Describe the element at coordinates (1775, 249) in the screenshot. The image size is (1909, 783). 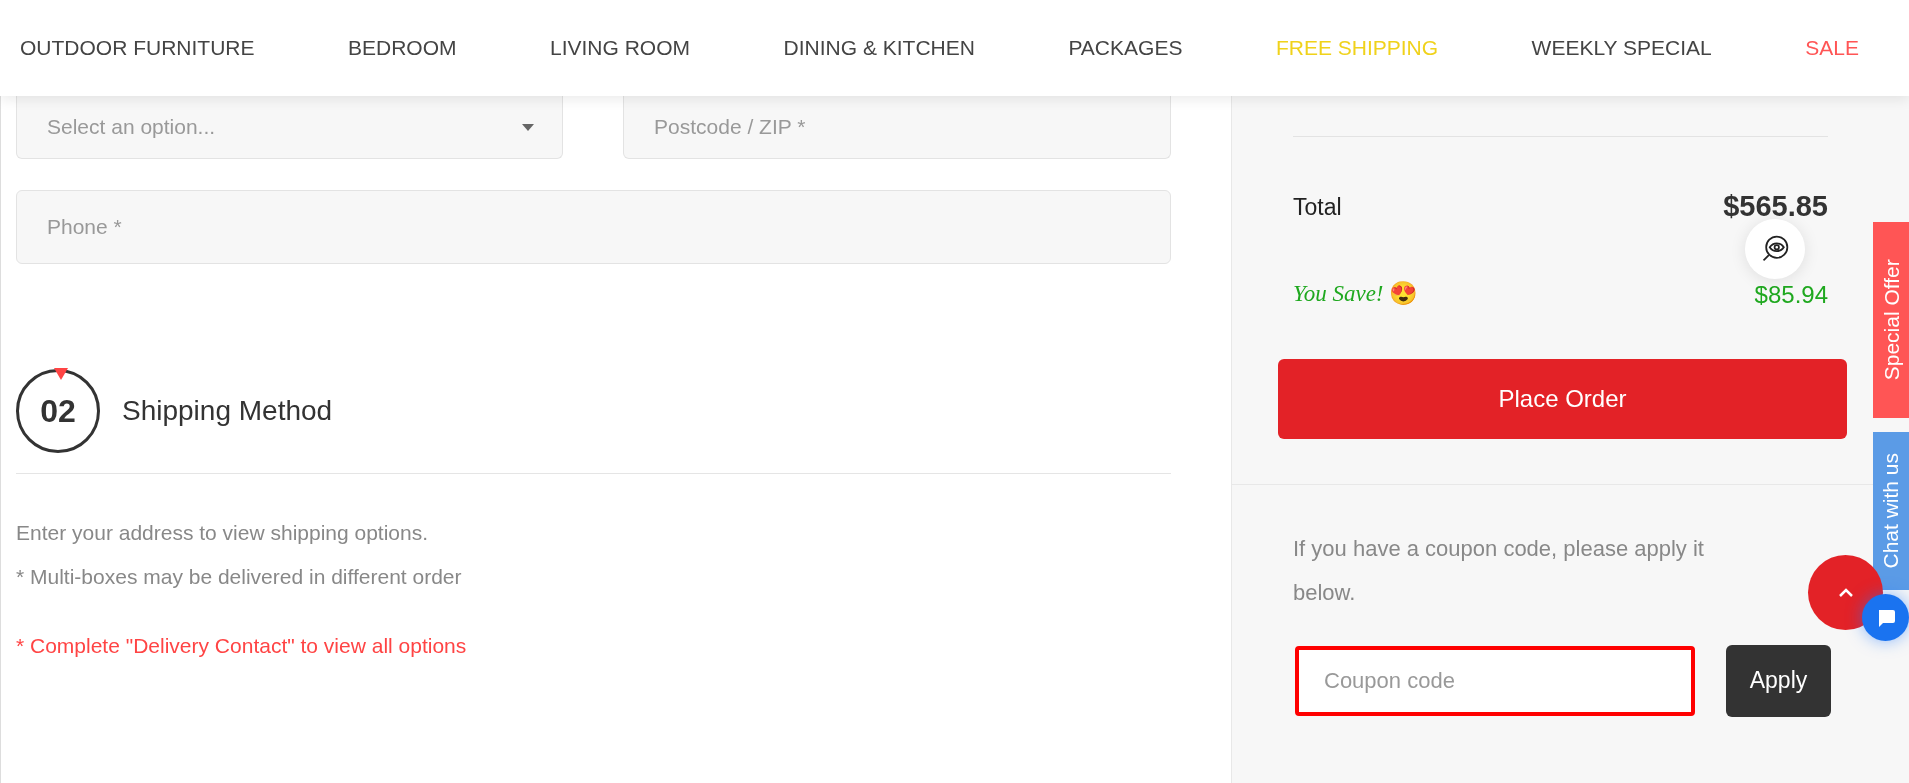
I see `eye-search-icon` at that location.